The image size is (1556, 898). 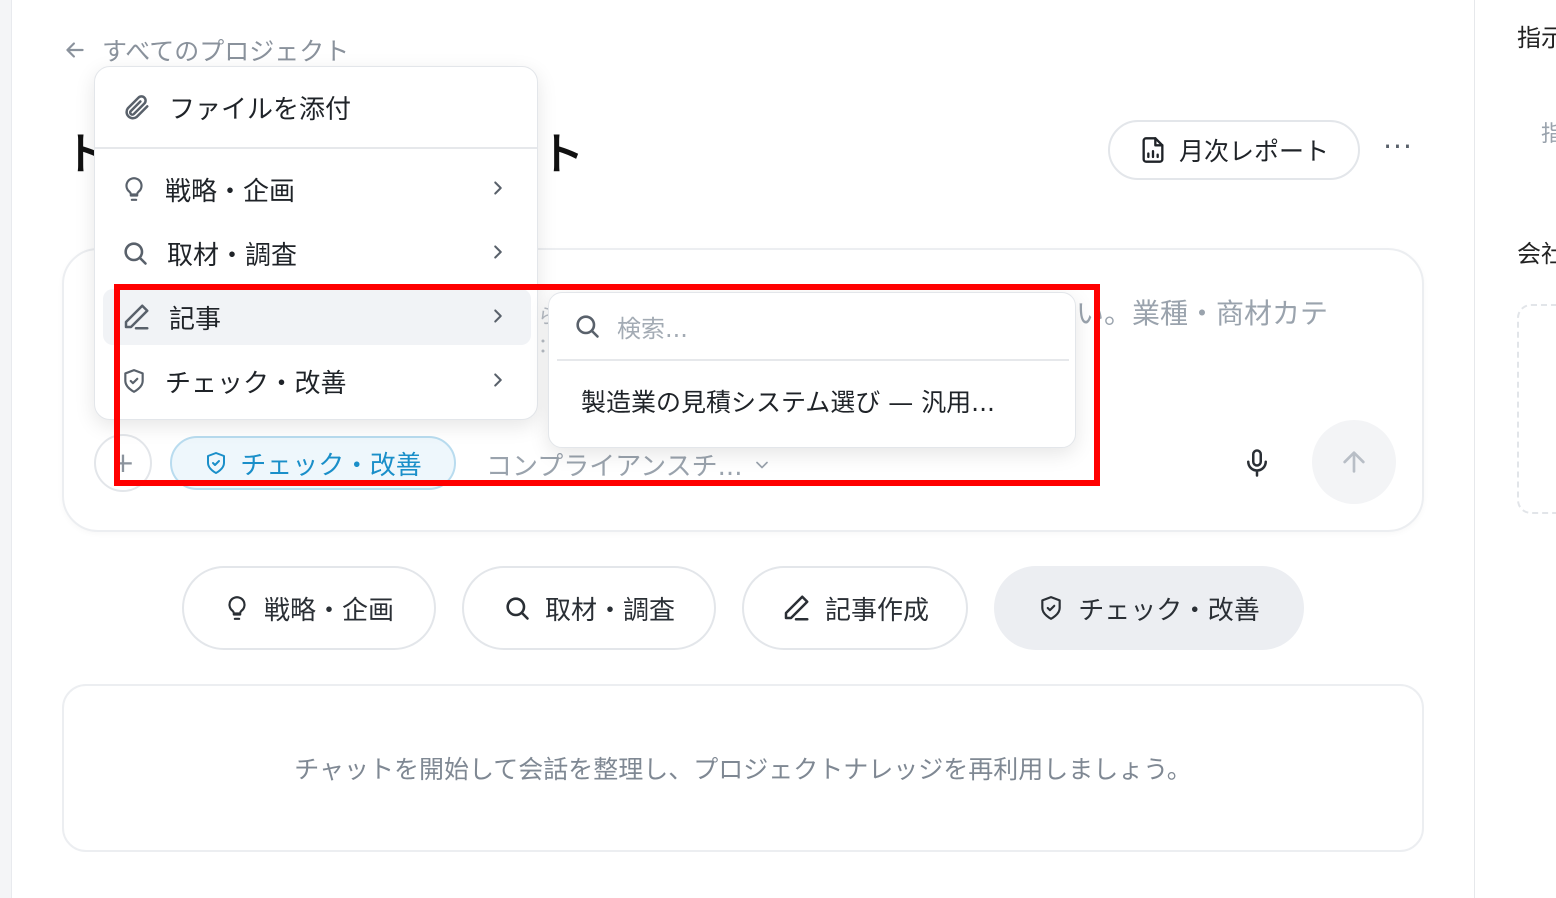 What do you see at coordinates (796, 608) in the screenshot?
I see `pencil-icon` at bounding box center [796, 608].